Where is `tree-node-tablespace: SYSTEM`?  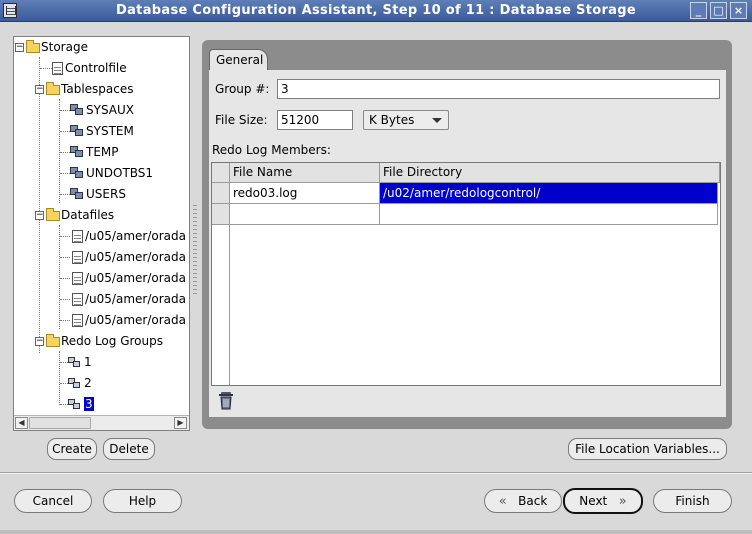 tree-node-tablespace: SYSTEM is located at coordinates (102, 131).